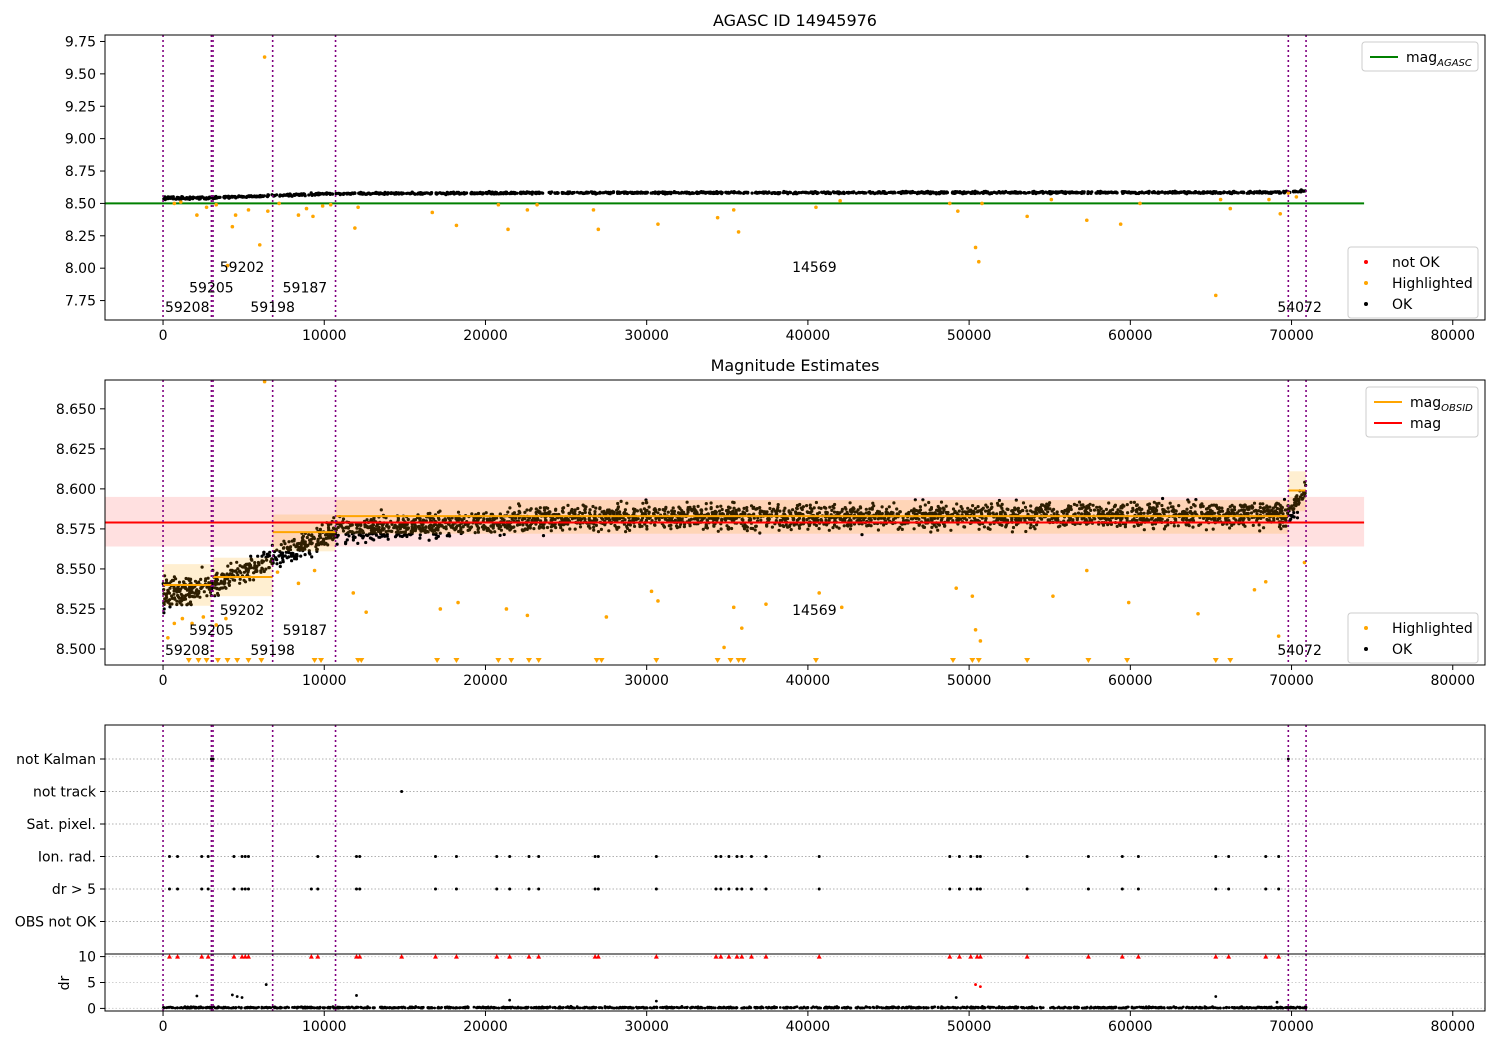  I want to click on x-tick-label: 60000, so click(1130, 336).